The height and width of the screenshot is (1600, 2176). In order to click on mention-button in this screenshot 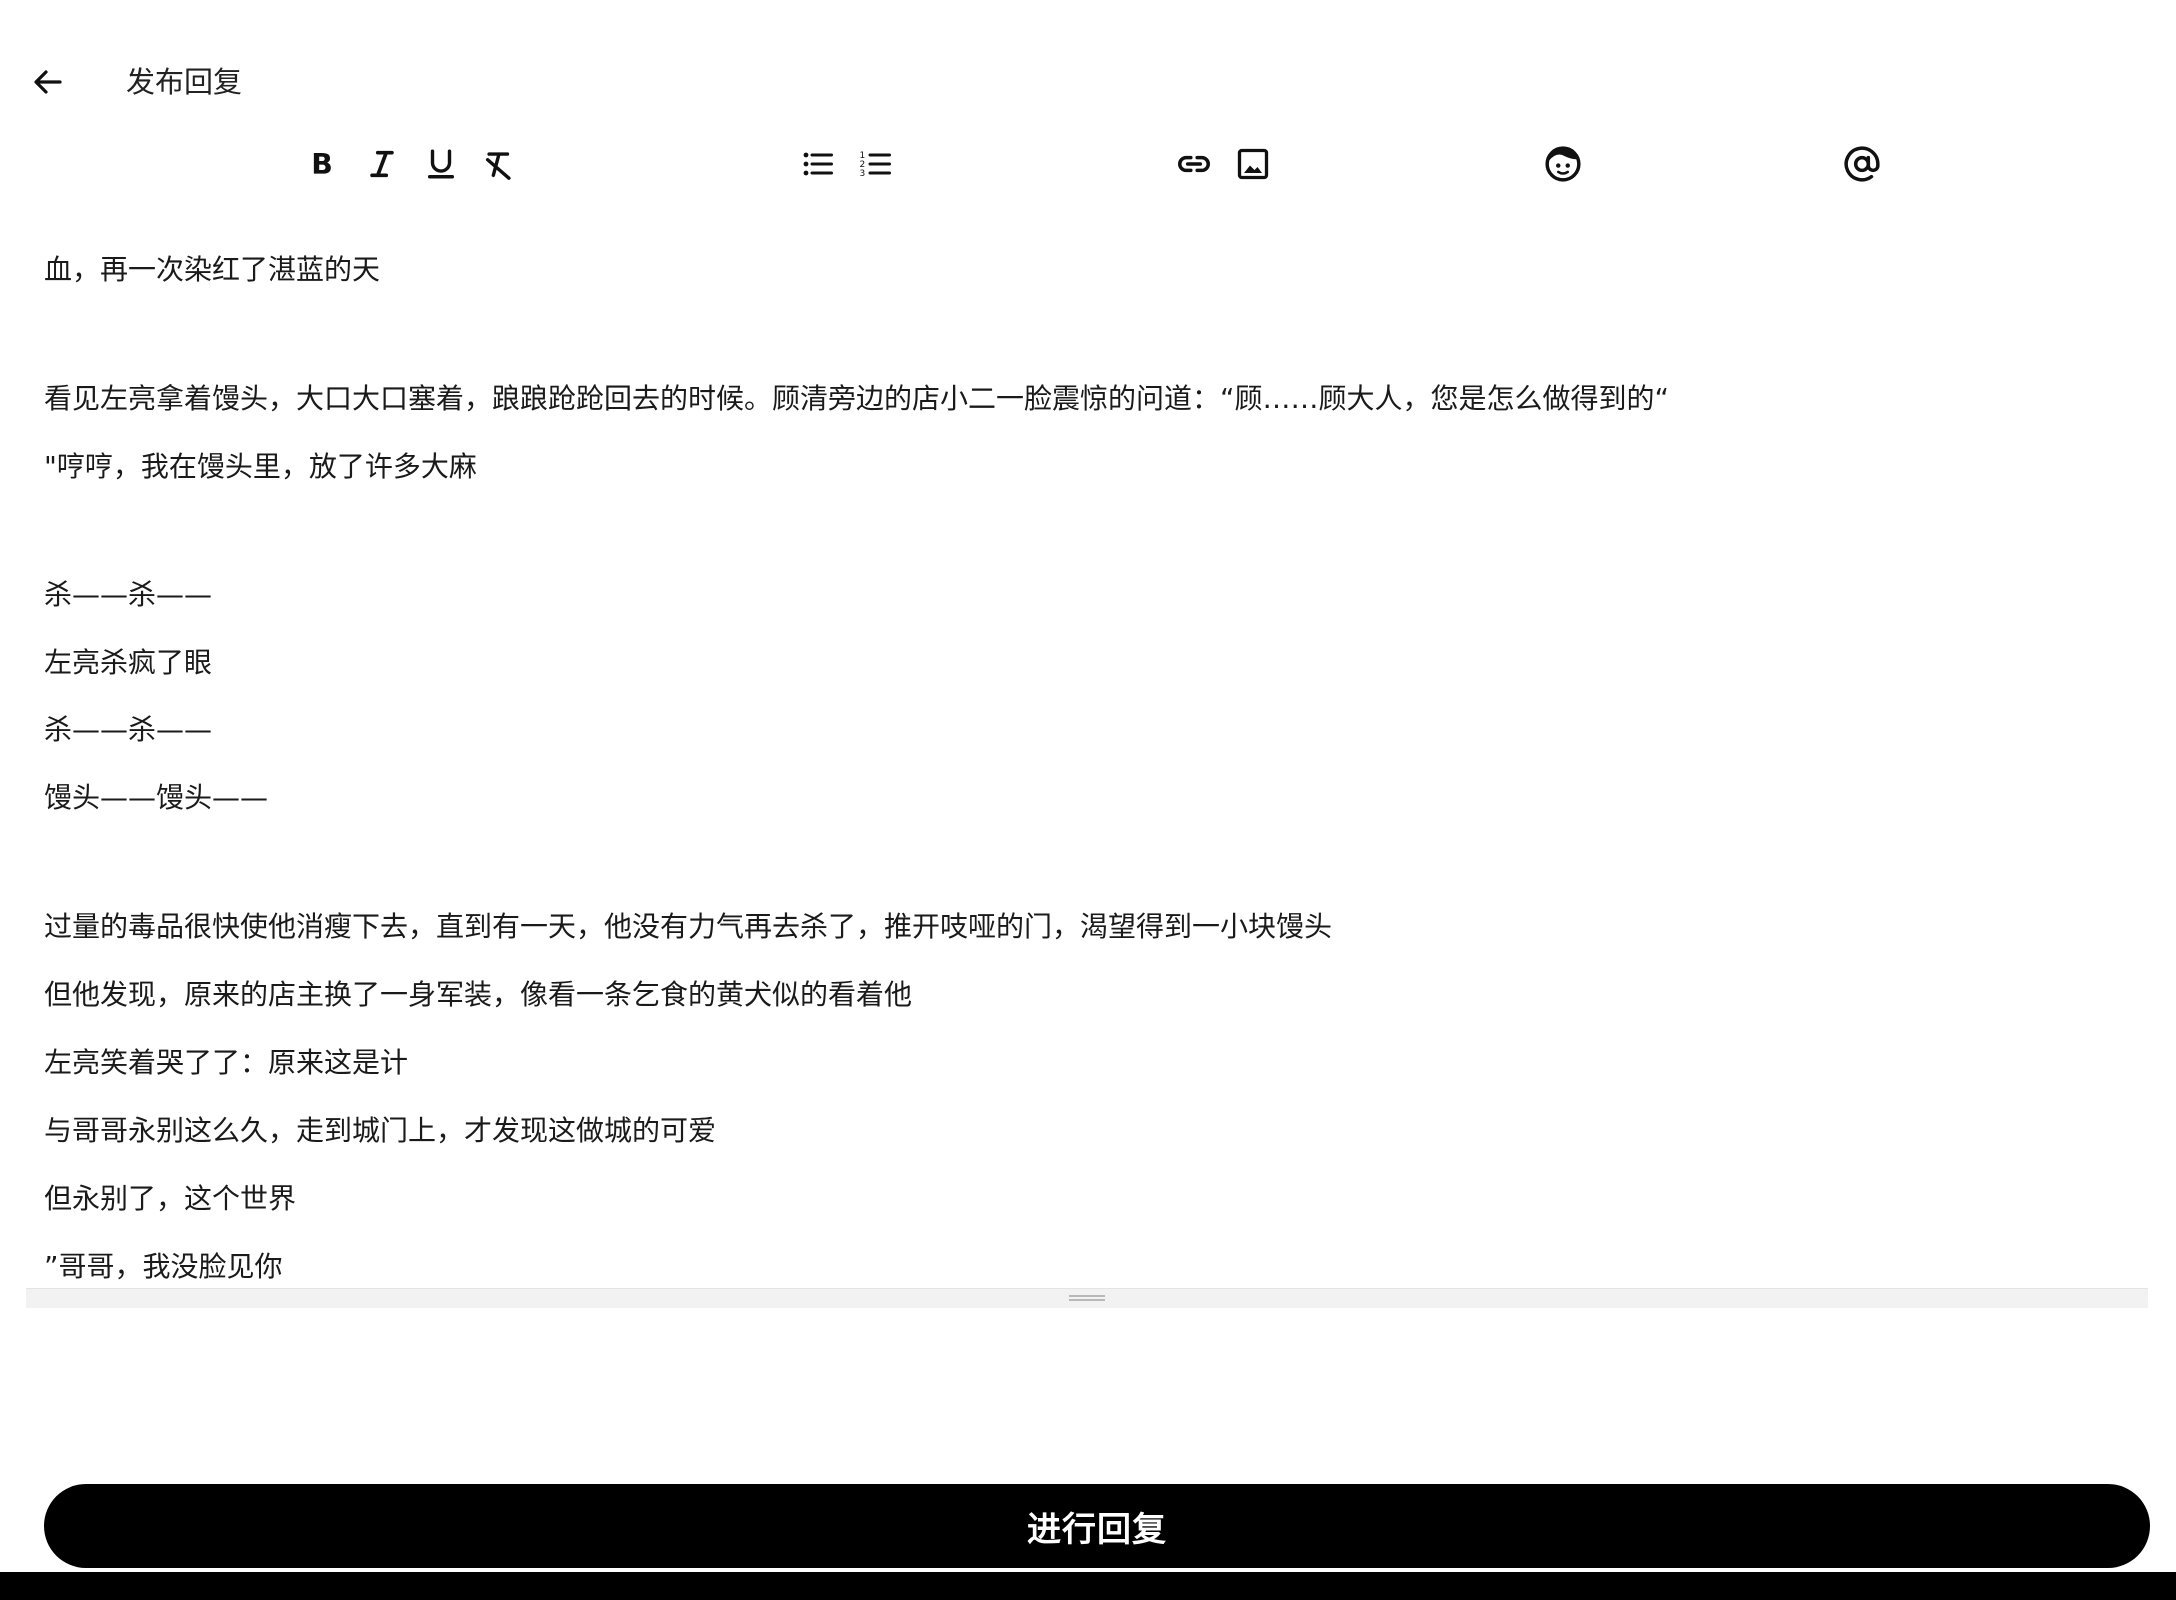, I will do `click(1862, 164)`.